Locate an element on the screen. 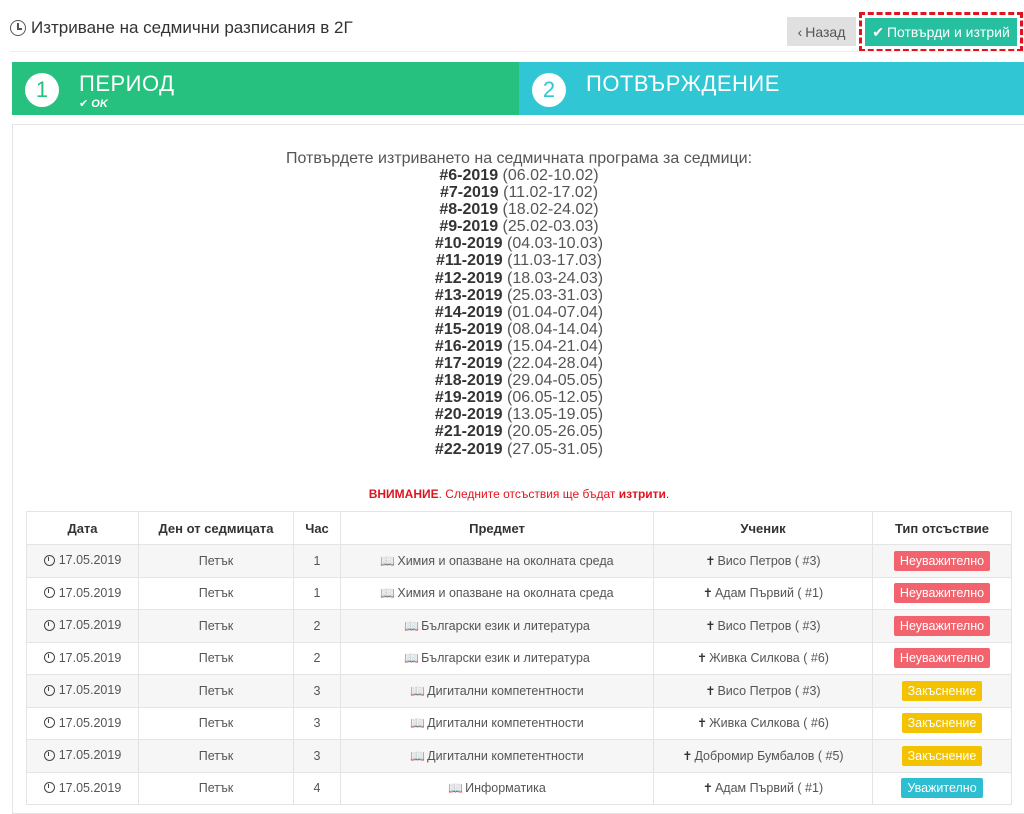 This screenshot has width=1024, height=814. step-status-text: OK is located at coordinates (99, 104).